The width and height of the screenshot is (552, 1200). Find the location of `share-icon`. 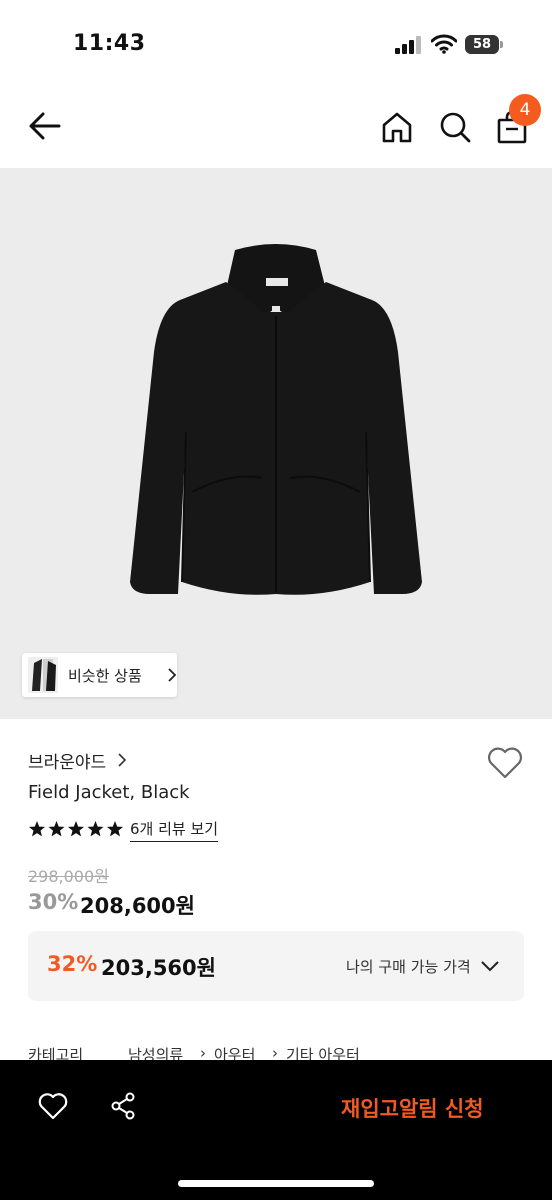

share-icon is located at coordinates (123, 1106).